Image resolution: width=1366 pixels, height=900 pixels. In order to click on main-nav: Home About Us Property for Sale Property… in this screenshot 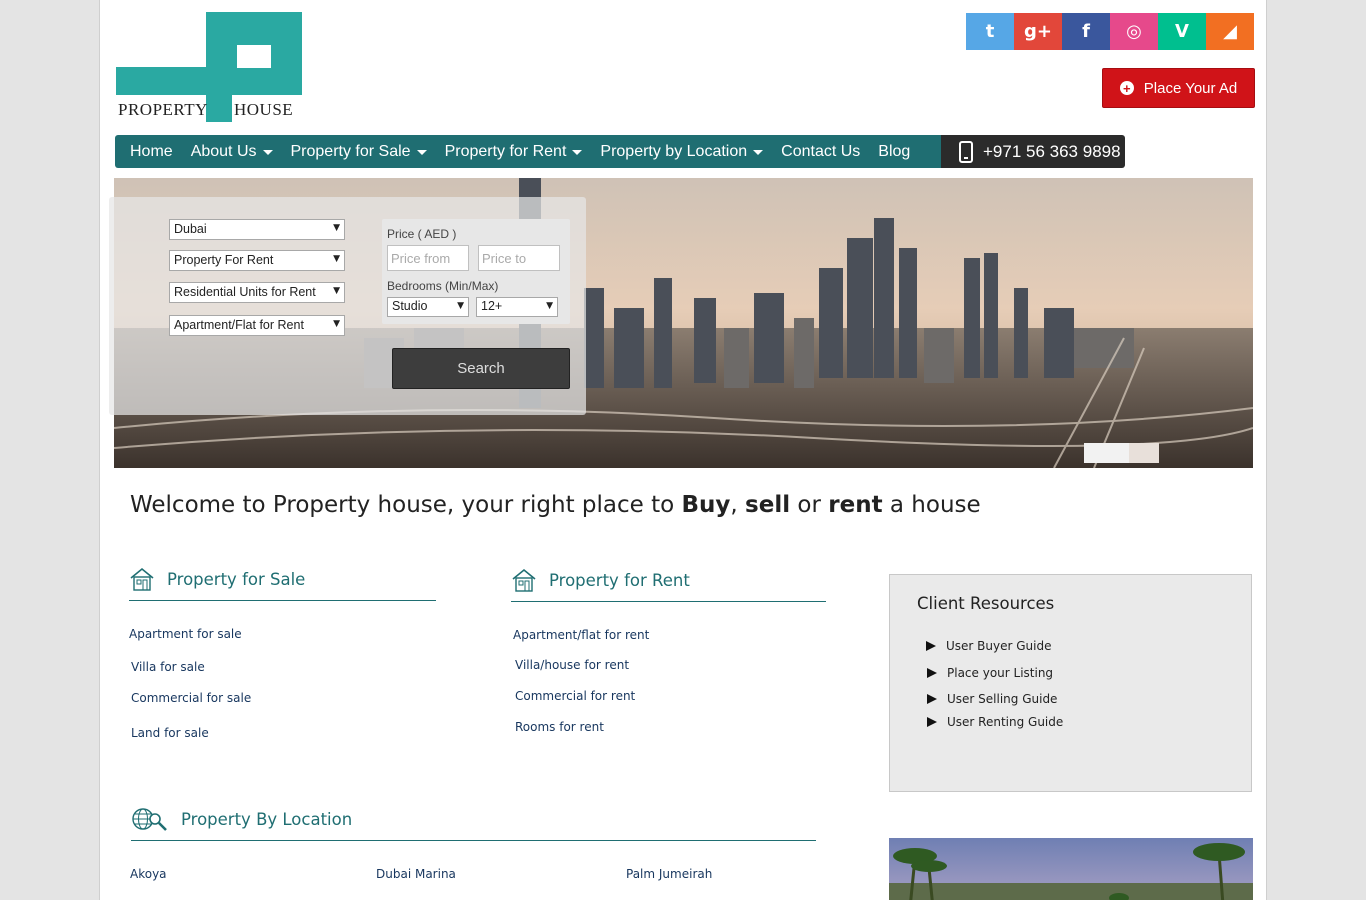, I will do `click(620, 151)`.